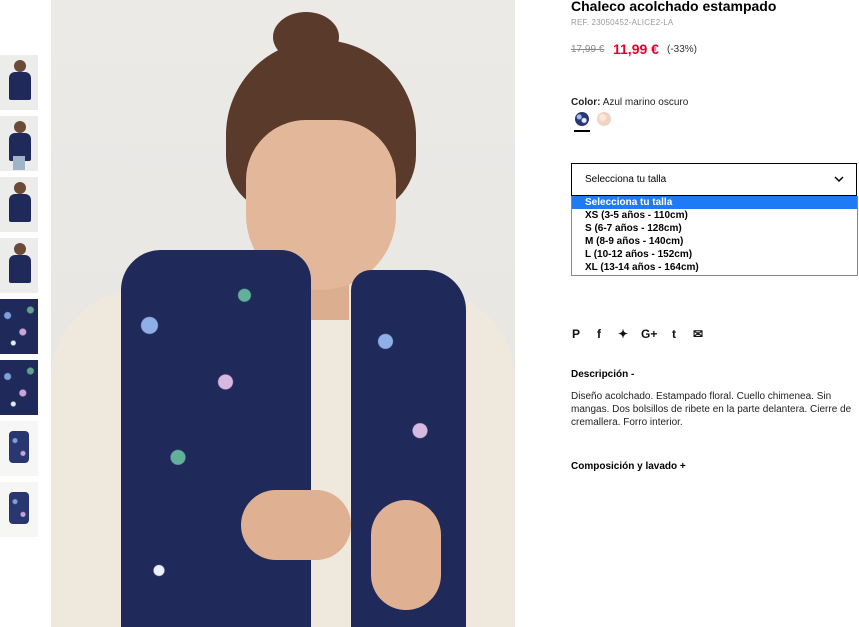  I want to click on composition-toggle: Composición y lavado +, so click(628, 466).